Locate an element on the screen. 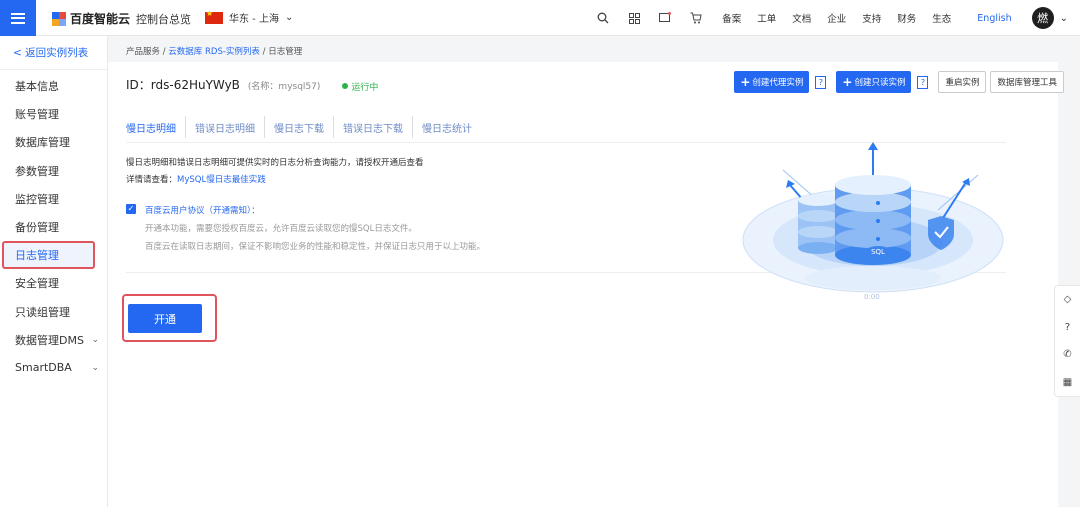 The width and height of the screenshot is (1080, 507). logo-text: 百度智能云 is located at coordinates (100, 19).